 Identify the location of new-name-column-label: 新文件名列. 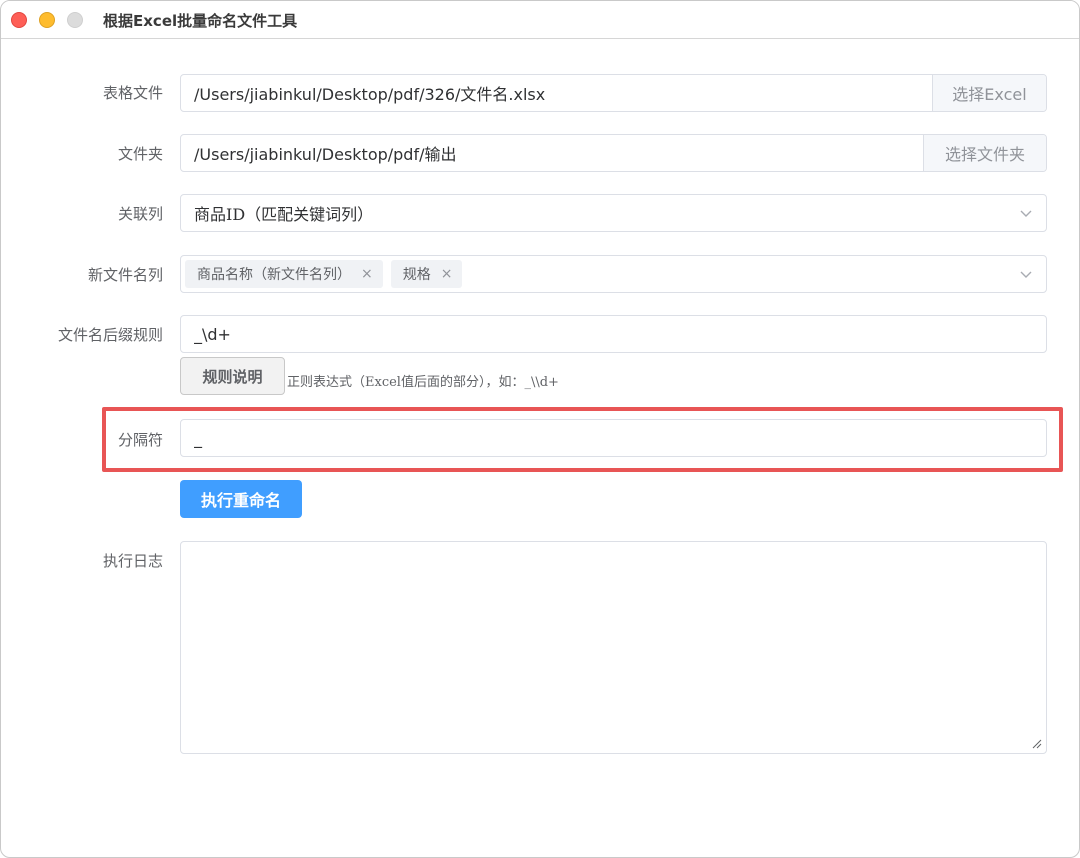
(125, 275).